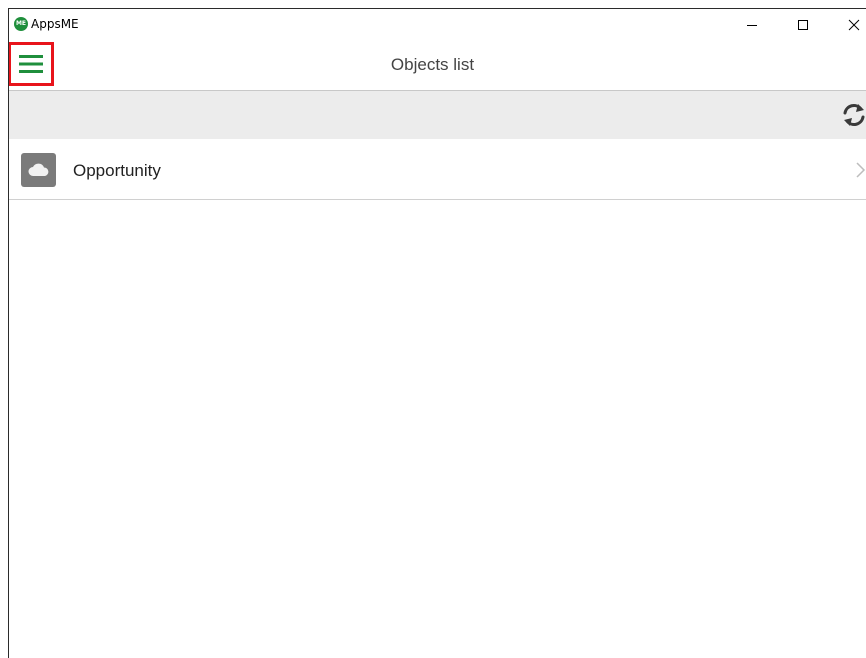 This screenshot has height=658, width=866. Describe the element at coordinates (117, 170) in the screenshot. I see `list-item-label: Opportunity` at that location.